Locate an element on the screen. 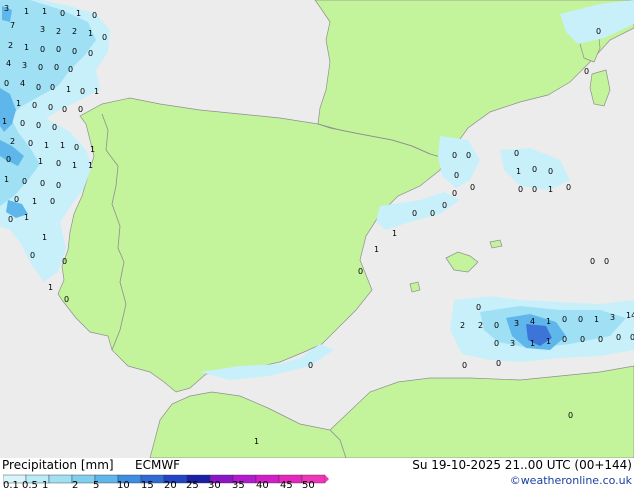  scale-tick-label: 0.5 is located at coordinates (30, 485).